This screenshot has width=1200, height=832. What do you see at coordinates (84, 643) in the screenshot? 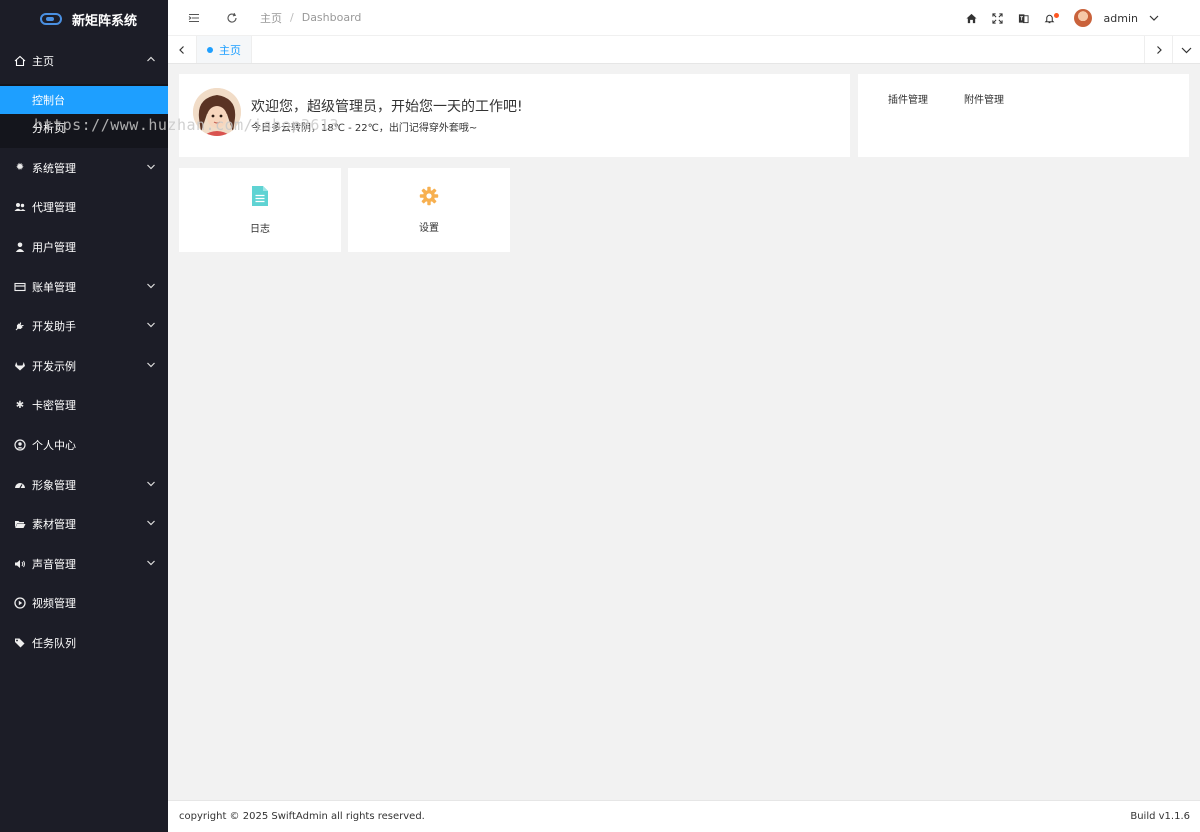
I see `sidebar-item-tasks: 任务队列` at bounding box center [84, 643].